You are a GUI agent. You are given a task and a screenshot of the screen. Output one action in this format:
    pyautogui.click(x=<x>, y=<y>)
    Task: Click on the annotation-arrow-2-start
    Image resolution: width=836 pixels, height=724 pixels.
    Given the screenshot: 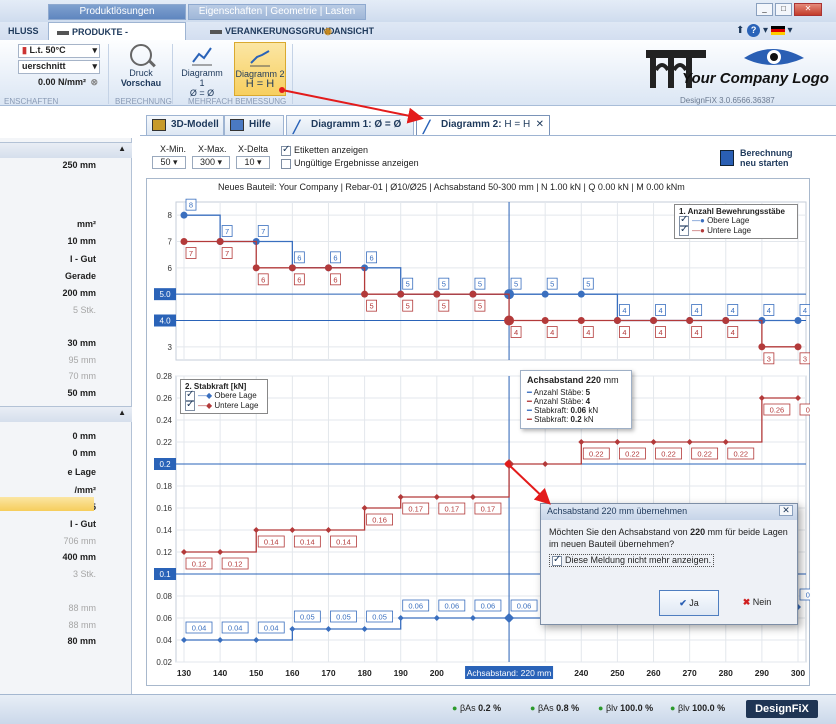 What is the action you would take?
    pyautogui.click(x=508, y=464)
    